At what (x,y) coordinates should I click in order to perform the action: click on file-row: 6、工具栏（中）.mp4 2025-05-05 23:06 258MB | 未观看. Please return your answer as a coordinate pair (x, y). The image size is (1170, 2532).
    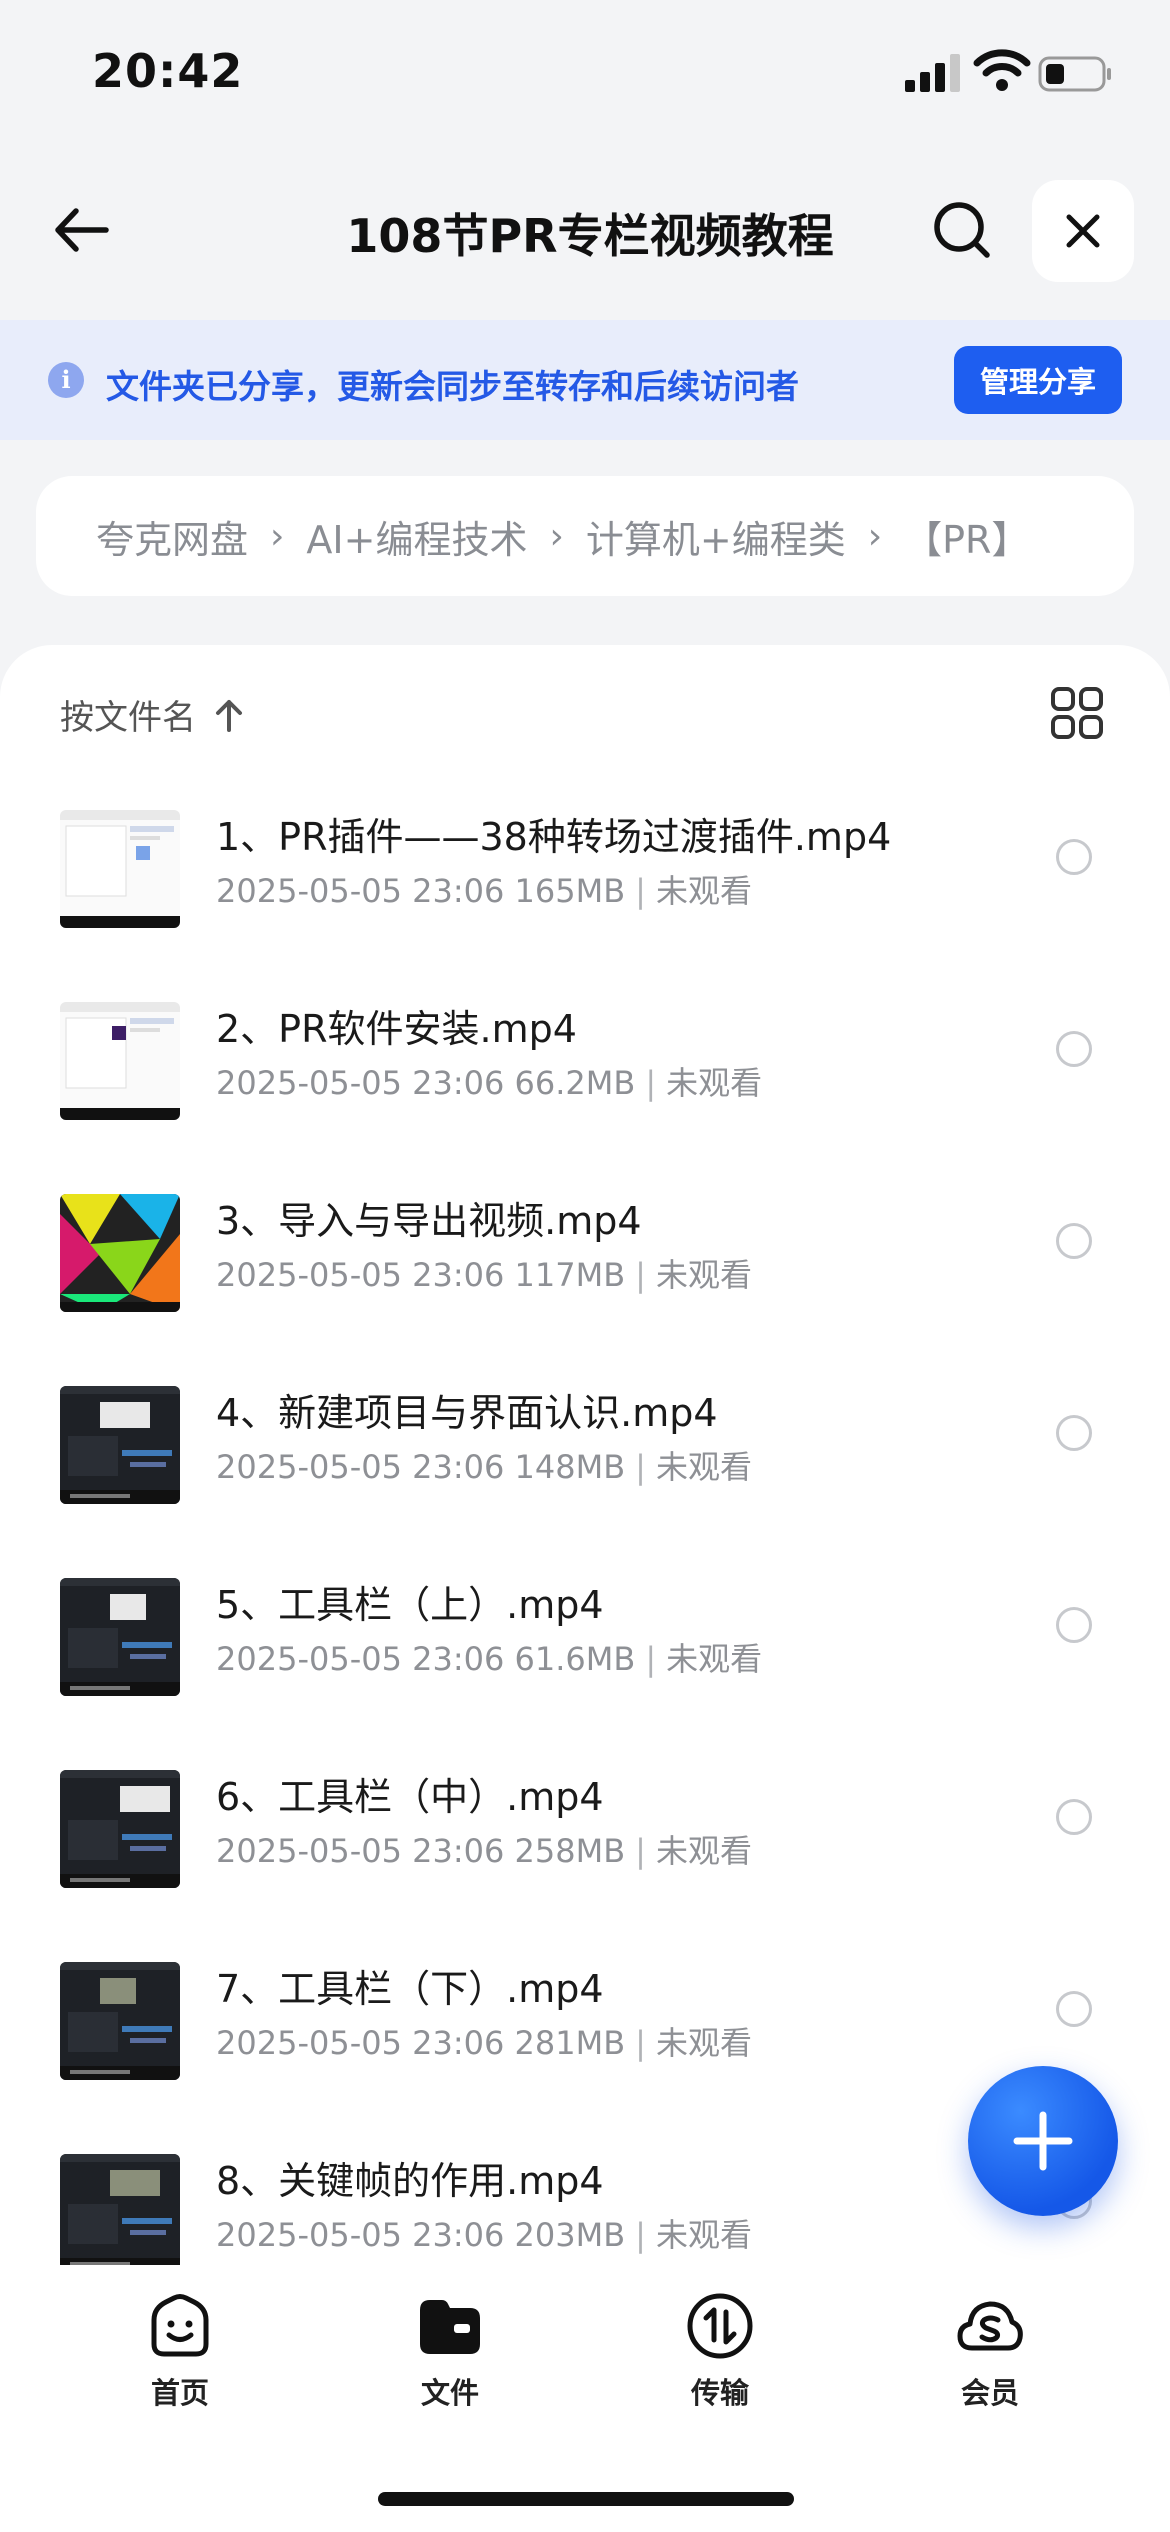
    Looking at the image, I should click on (585, 1794).